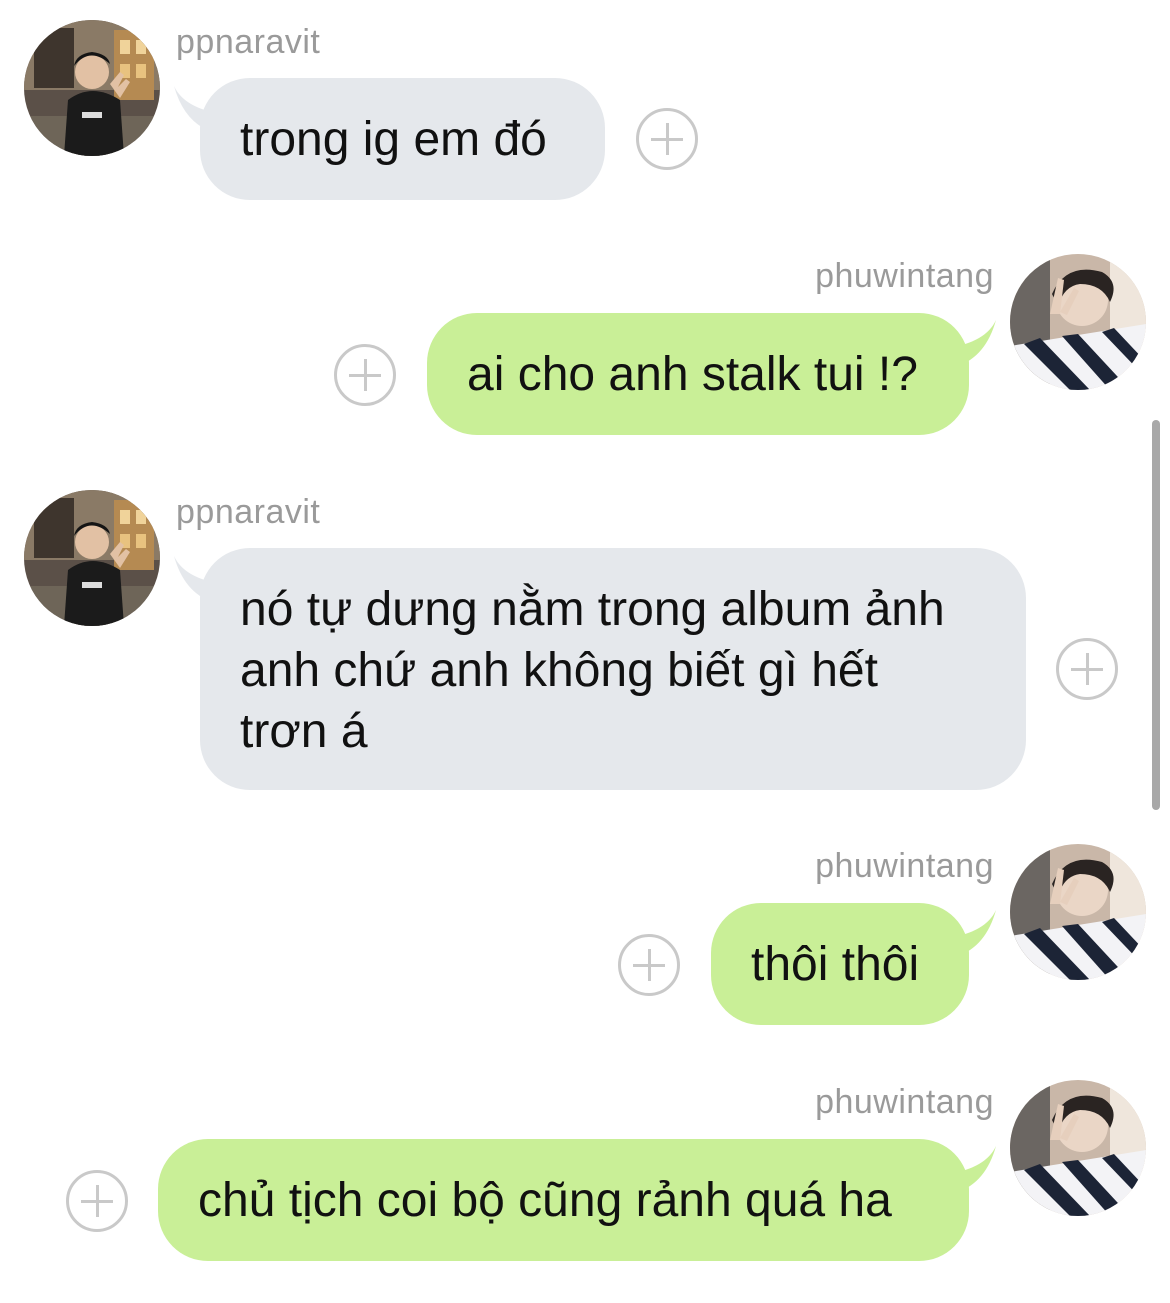 This screenshot has height=1303, width=1170. I want to click on message-text: trong ig em đó, so click(393, 139).